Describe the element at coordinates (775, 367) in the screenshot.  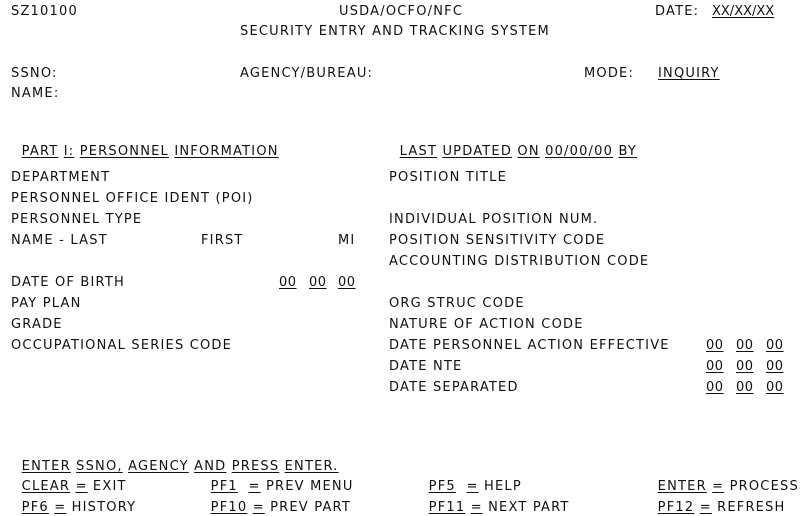
I see `date-nte-year: 00` at that location.